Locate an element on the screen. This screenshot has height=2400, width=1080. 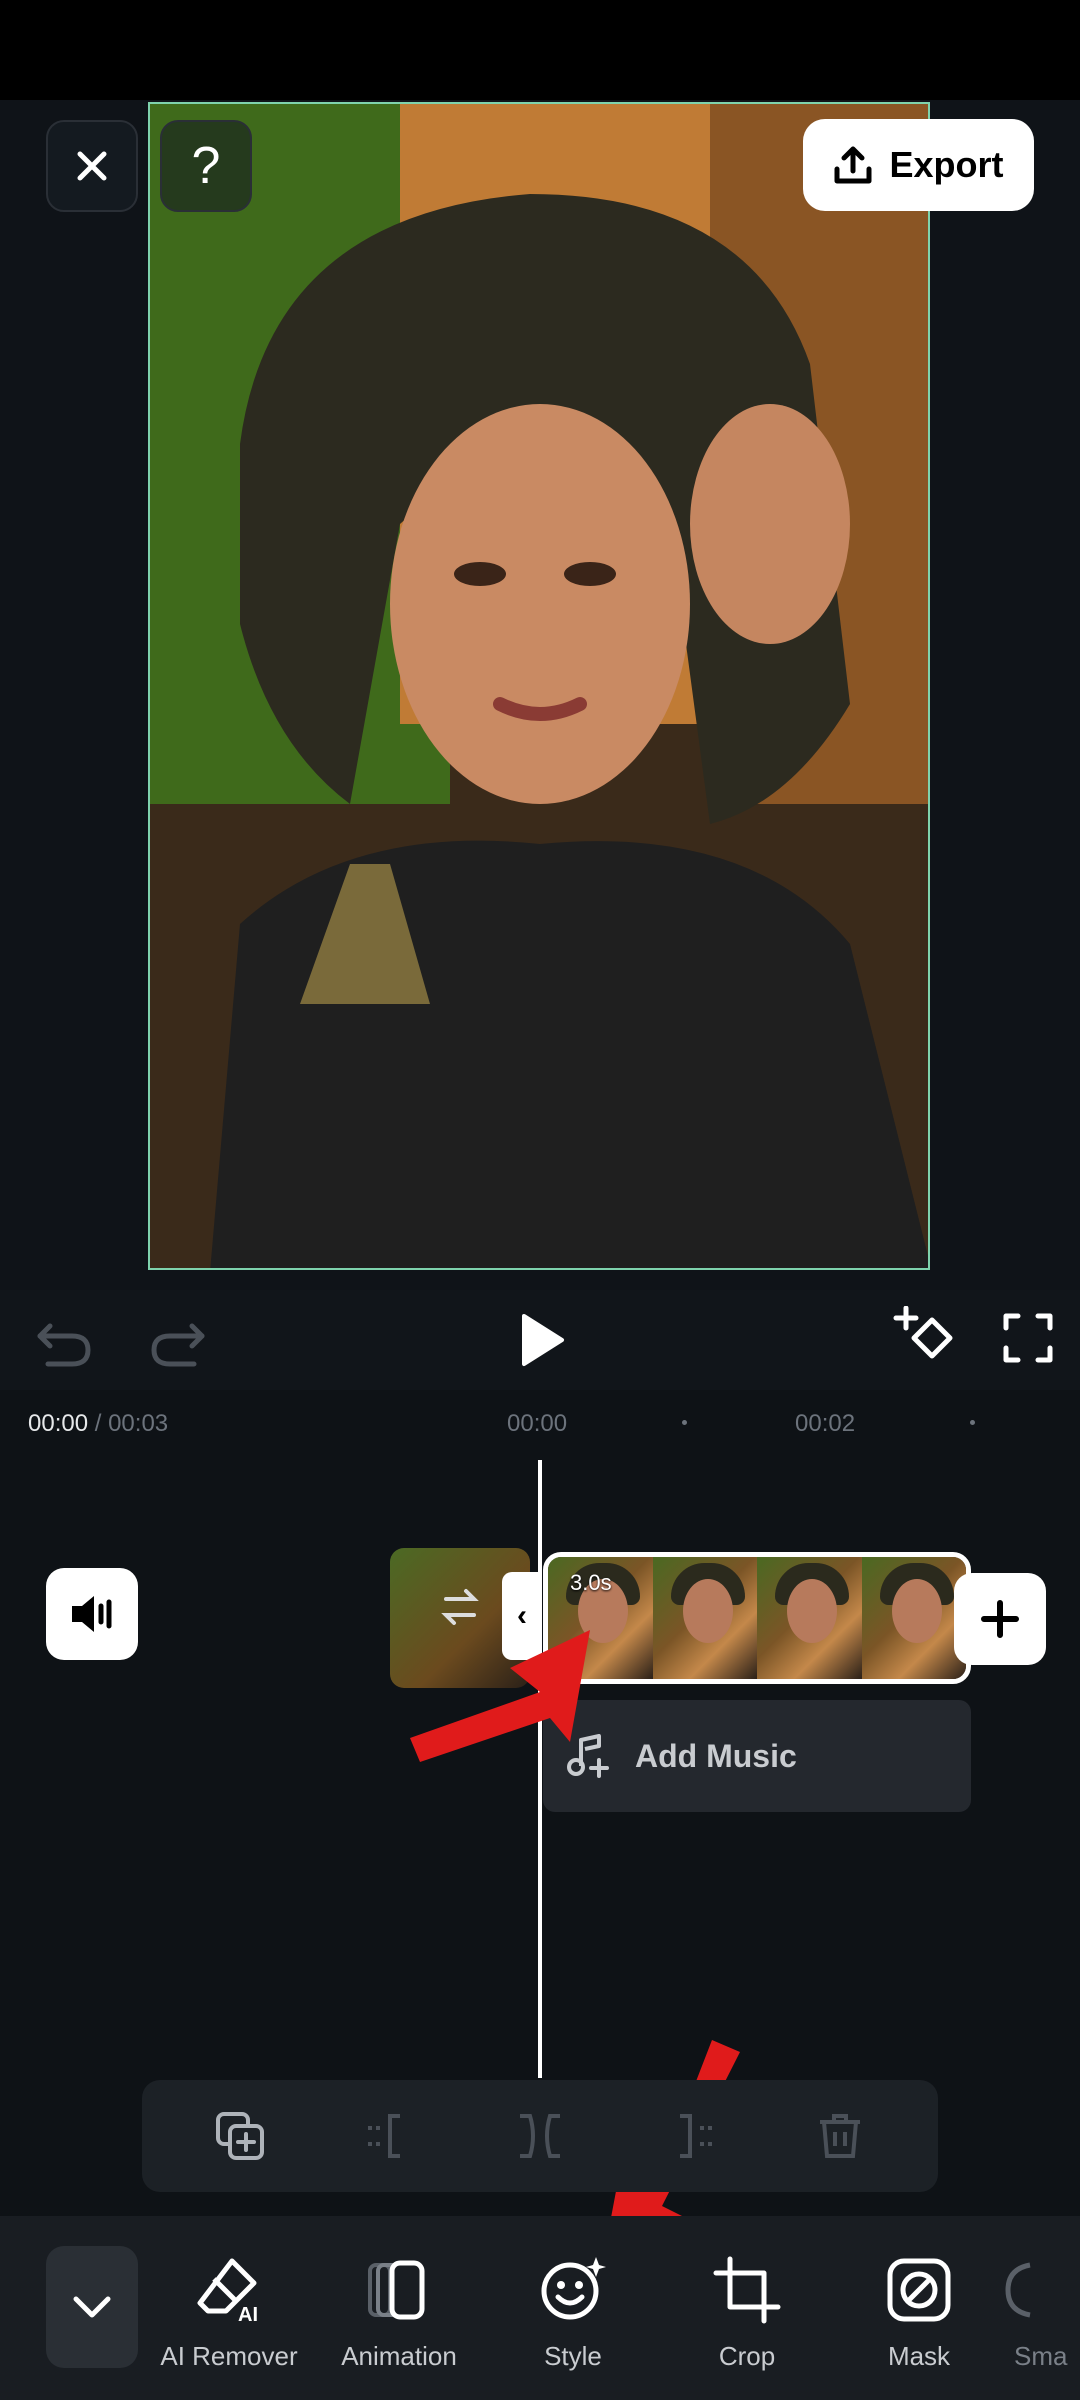
split-icon is located at coordinates (540, 2136).